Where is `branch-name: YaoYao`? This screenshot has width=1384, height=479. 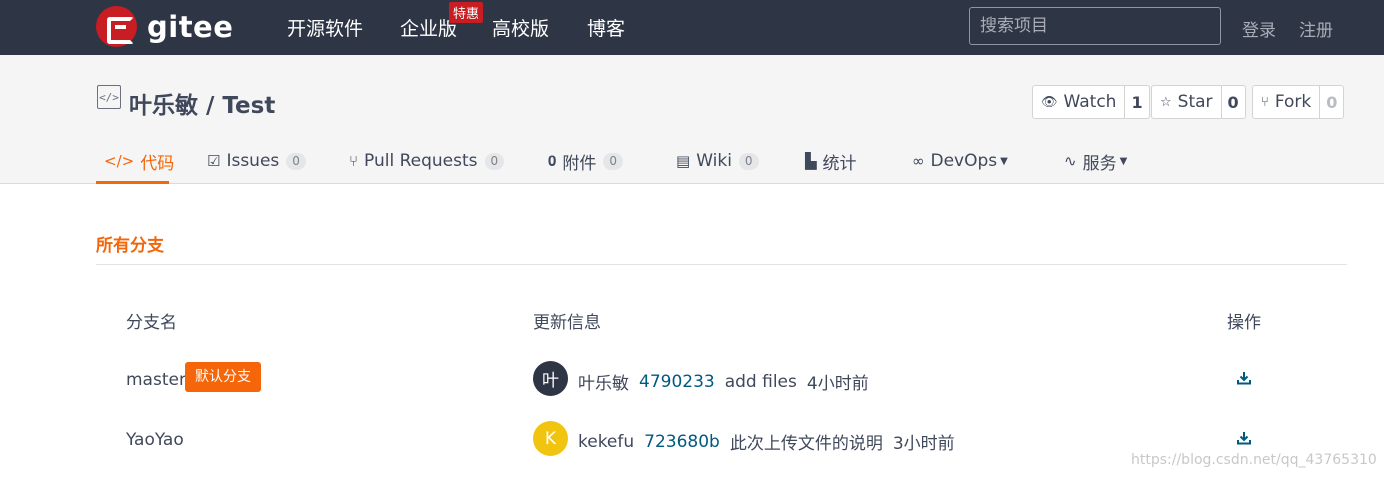 branch-name: YaoYao is located at coordinates (155, 440).